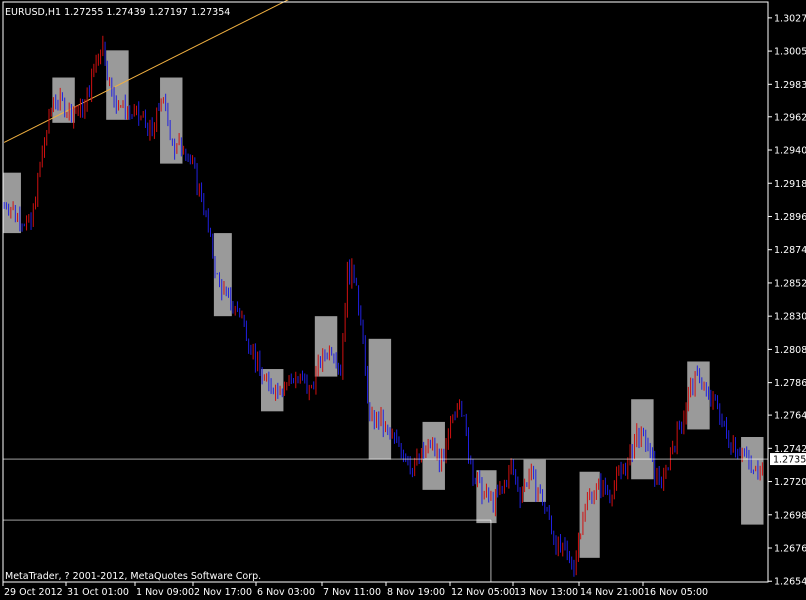 This screenshot has height=600, width=806. I want to click on y-tick-label: 1.26545, so click(790, 582).